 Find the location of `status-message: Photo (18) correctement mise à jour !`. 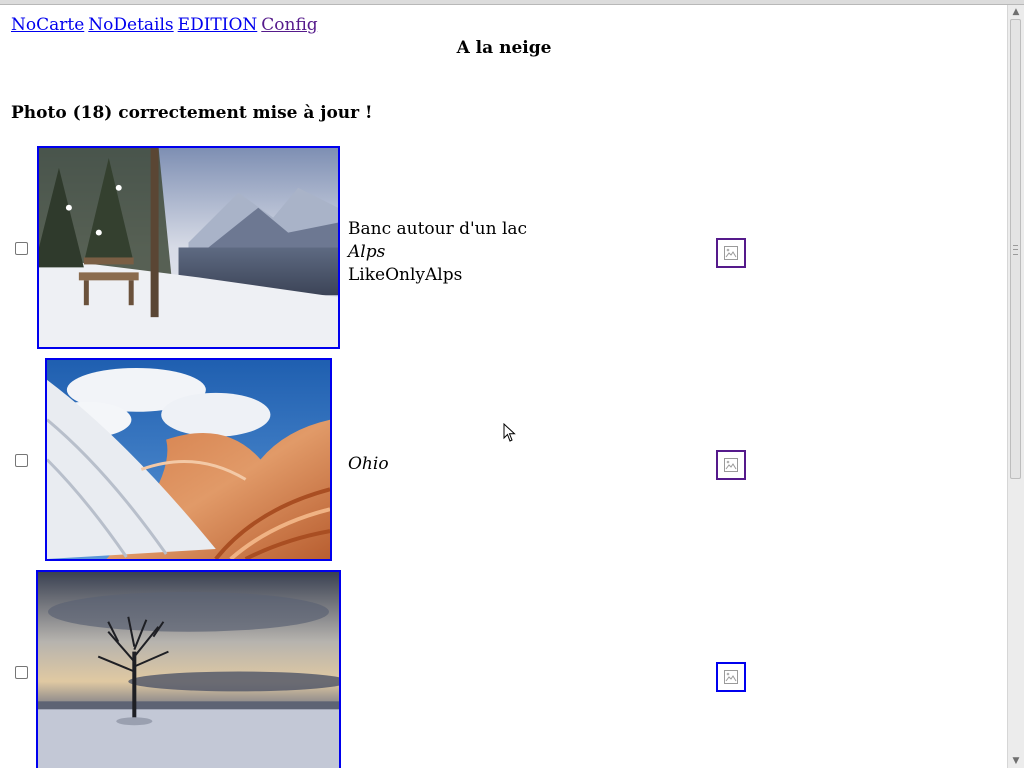

status-message: Photo (18) correctement mise à jour ! is located at coordinates (192, 113).